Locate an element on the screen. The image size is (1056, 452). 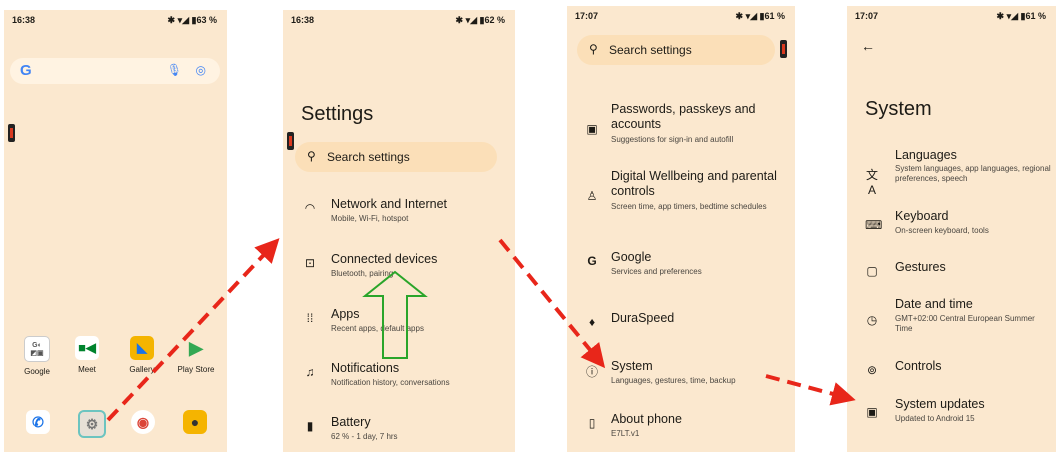
red-arrow-settings-to-system is located at coordinates (552, 303).